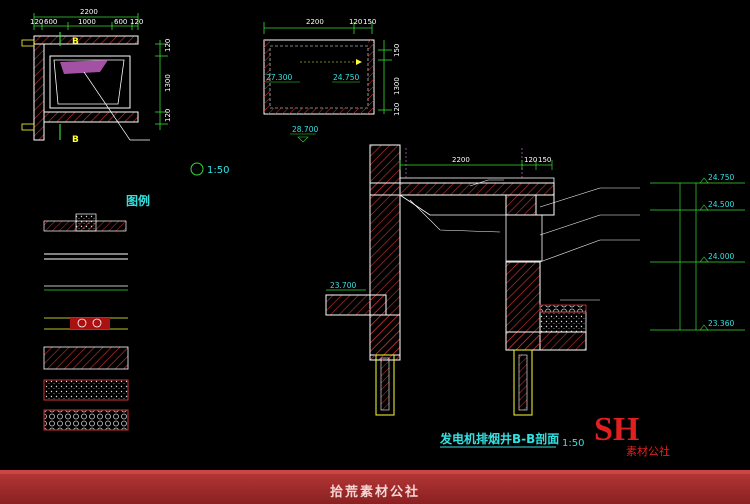 Image resolution: width=750 pixels, height=504 pixels. What do you see at coordinates (721, 204) in the screenshot?
I see `sec-level-2: 24.500` at bounding box center [721, 204].